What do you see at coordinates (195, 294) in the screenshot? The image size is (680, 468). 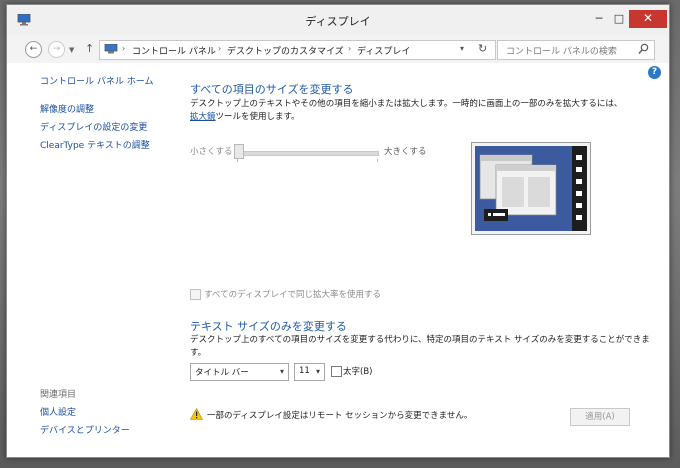 I see `same-scale-checkbox` at bounding box center [195, 294].